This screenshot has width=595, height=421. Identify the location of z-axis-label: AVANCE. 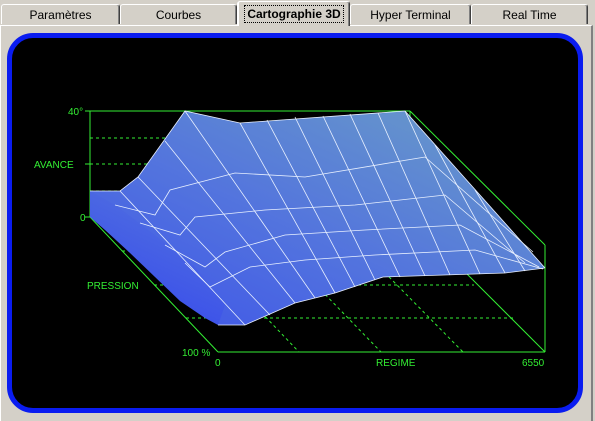
(54, 165).